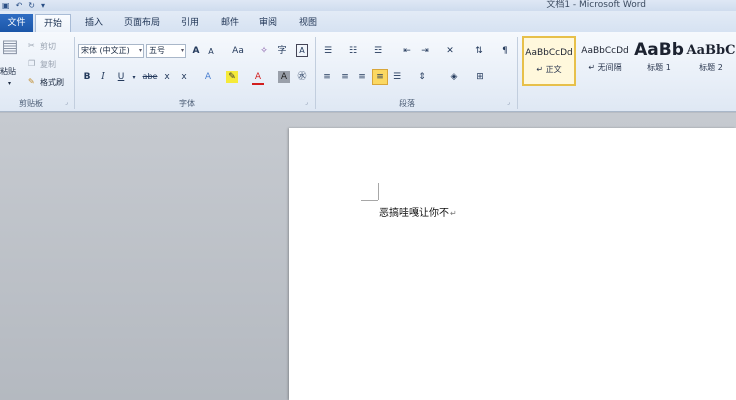  I want to click on line-spacing-icon: ⇕, so click(422, 77).